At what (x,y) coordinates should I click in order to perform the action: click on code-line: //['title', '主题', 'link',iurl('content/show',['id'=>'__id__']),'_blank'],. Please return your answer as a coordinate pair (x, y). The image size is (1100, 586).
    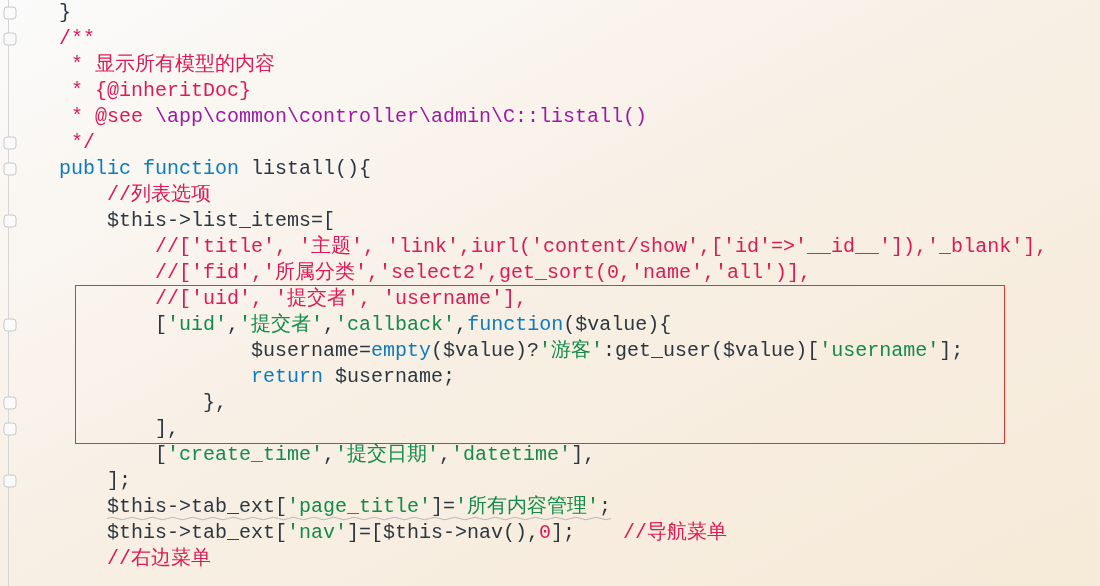
    Looking at the image, I should click on (601, 246).